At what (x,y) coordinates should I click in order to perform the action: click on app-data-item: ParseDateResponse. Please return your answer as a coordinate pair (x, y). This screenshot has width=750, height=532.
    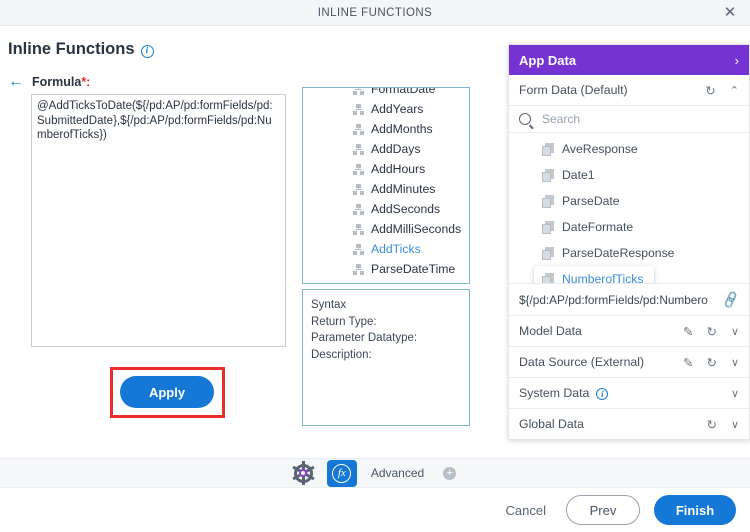
    Looking at the image, I should click on (629, 253).